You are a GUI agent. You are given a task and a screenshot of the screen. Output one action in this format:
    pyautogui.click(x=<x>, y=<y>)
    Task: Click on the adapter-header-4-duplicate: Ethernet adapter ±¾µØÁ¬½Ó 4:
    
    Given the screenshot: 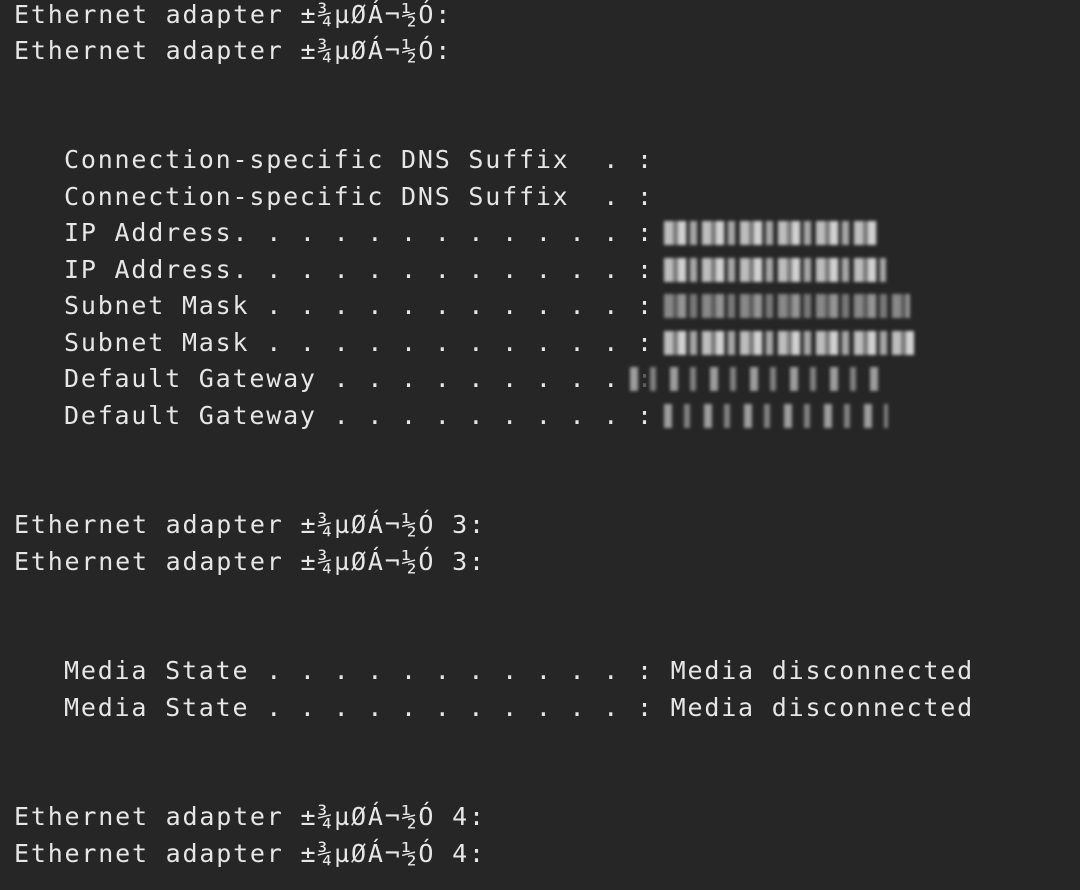 What is the action you would take?
    pyautogui.click(x=250, y=853)
    